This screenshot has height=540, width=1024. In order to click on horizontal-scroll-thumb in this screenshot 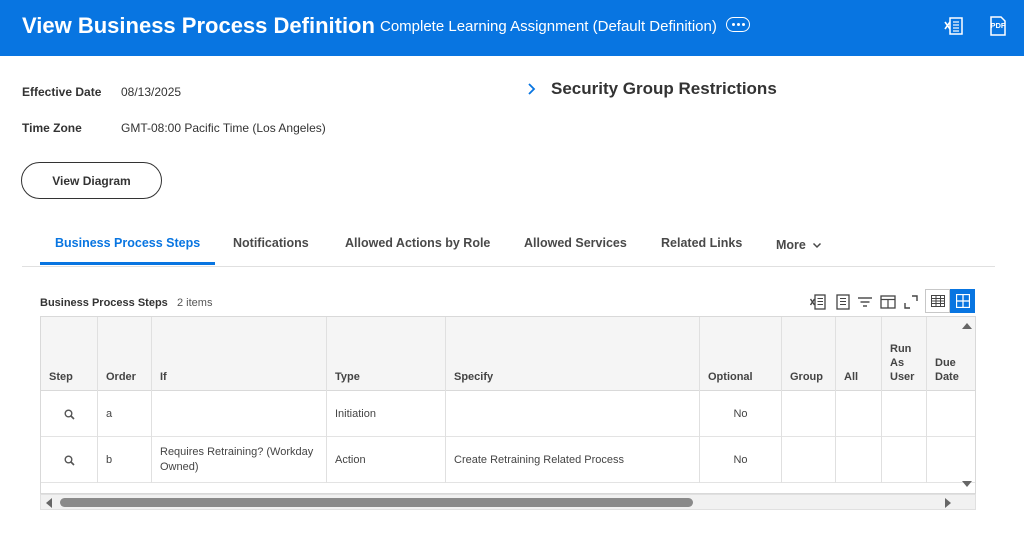, I will do `click(376, 502)`.